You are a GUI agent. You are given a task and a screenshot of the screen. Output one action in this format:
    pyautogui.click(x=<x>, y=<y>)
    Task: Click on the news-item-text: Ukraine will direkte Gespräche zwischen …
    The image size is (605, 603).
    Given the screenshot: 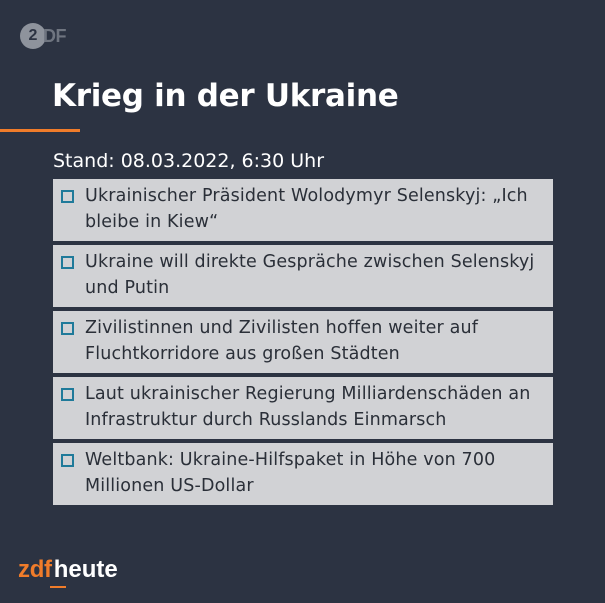 What is the action you would take?
    pyautogui.click(x=310, y=275)
    